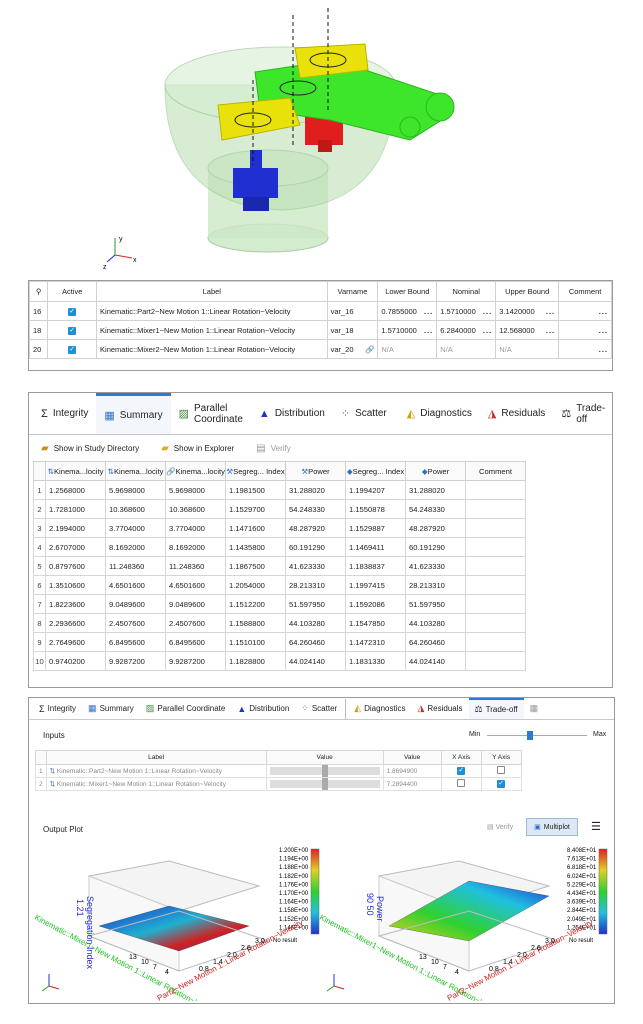 This screenshot has height=1024, width=643. What do you see at coordinates (315, 490) in the screenshot?
I see `table-cell: 31.288020` at bounding box center [315, 490].